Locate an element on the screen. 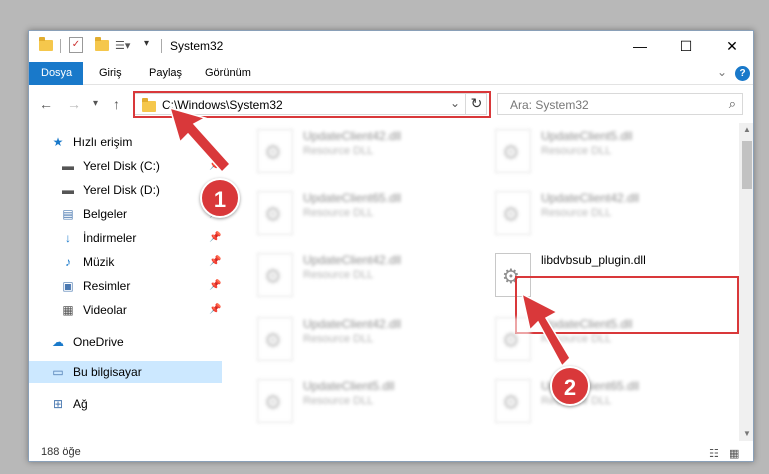  sidebar-item-music: ♪ Müzik 📌 is located at coordinates (125, 262).